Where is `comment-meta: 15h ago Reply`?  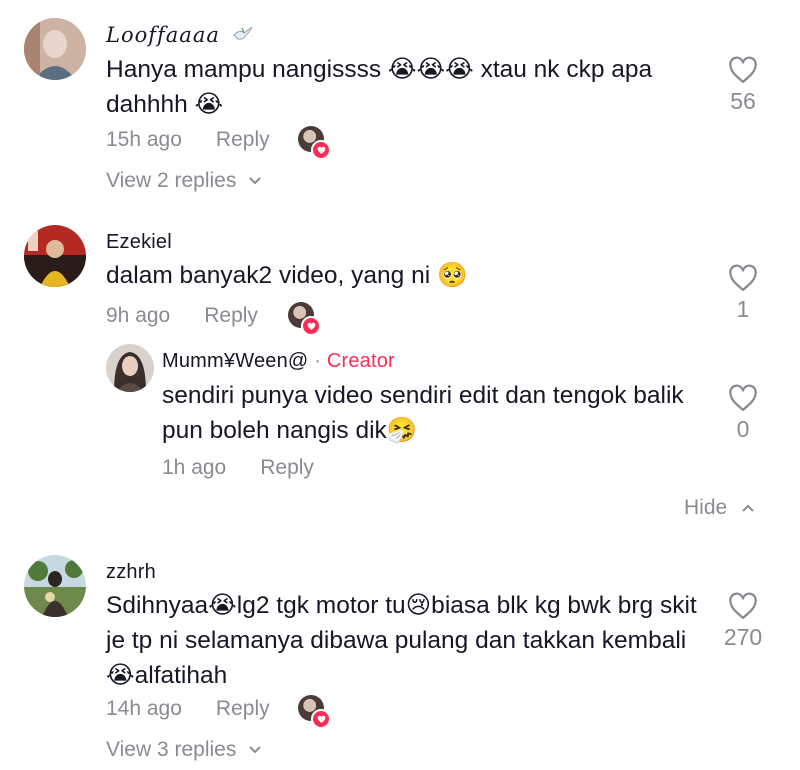 comment-meta: 15h ago Reply is located at coordinates (205, 140).